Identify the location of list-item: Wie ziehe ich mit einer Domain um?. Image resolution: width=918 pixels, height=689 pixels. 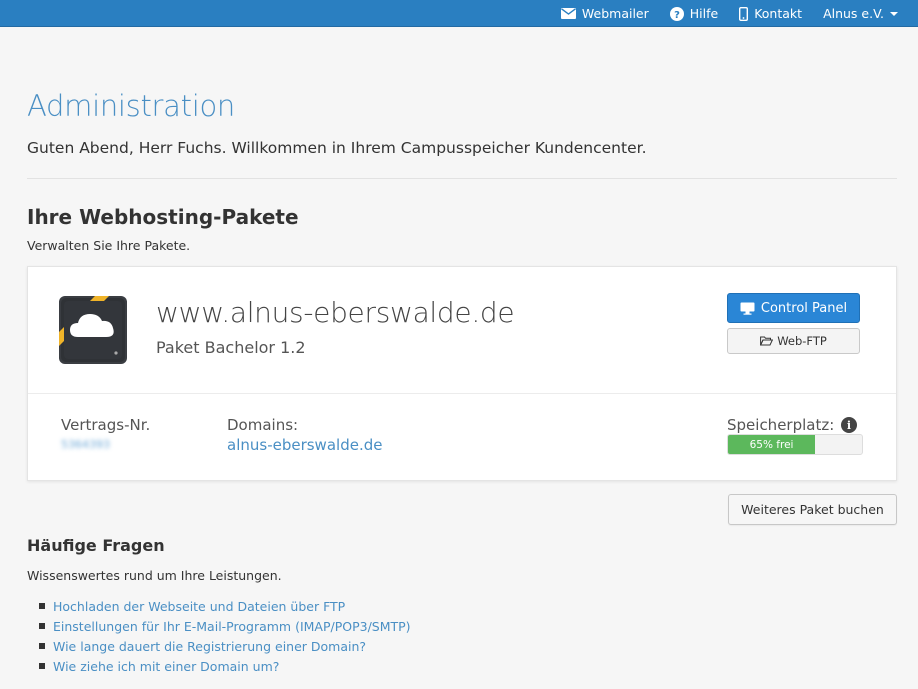
(225, 666).